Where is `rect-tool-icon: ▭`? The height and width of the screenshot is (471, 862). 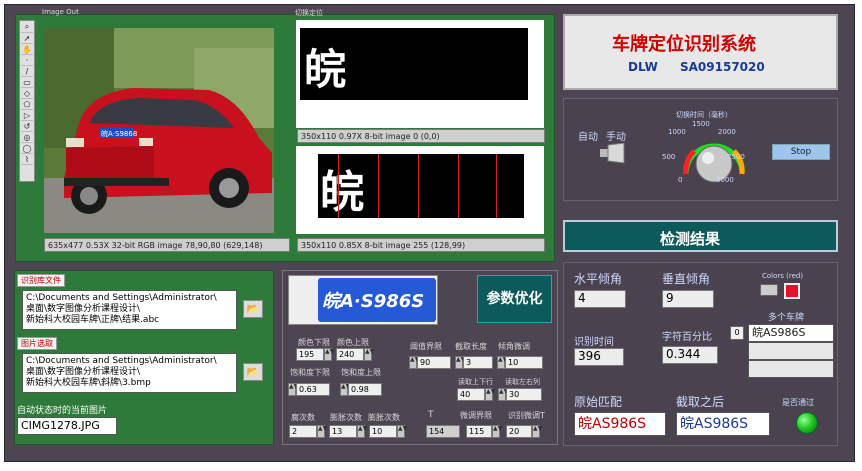
rect-tool-icon: ▭ is located at coordinates (27, 82).